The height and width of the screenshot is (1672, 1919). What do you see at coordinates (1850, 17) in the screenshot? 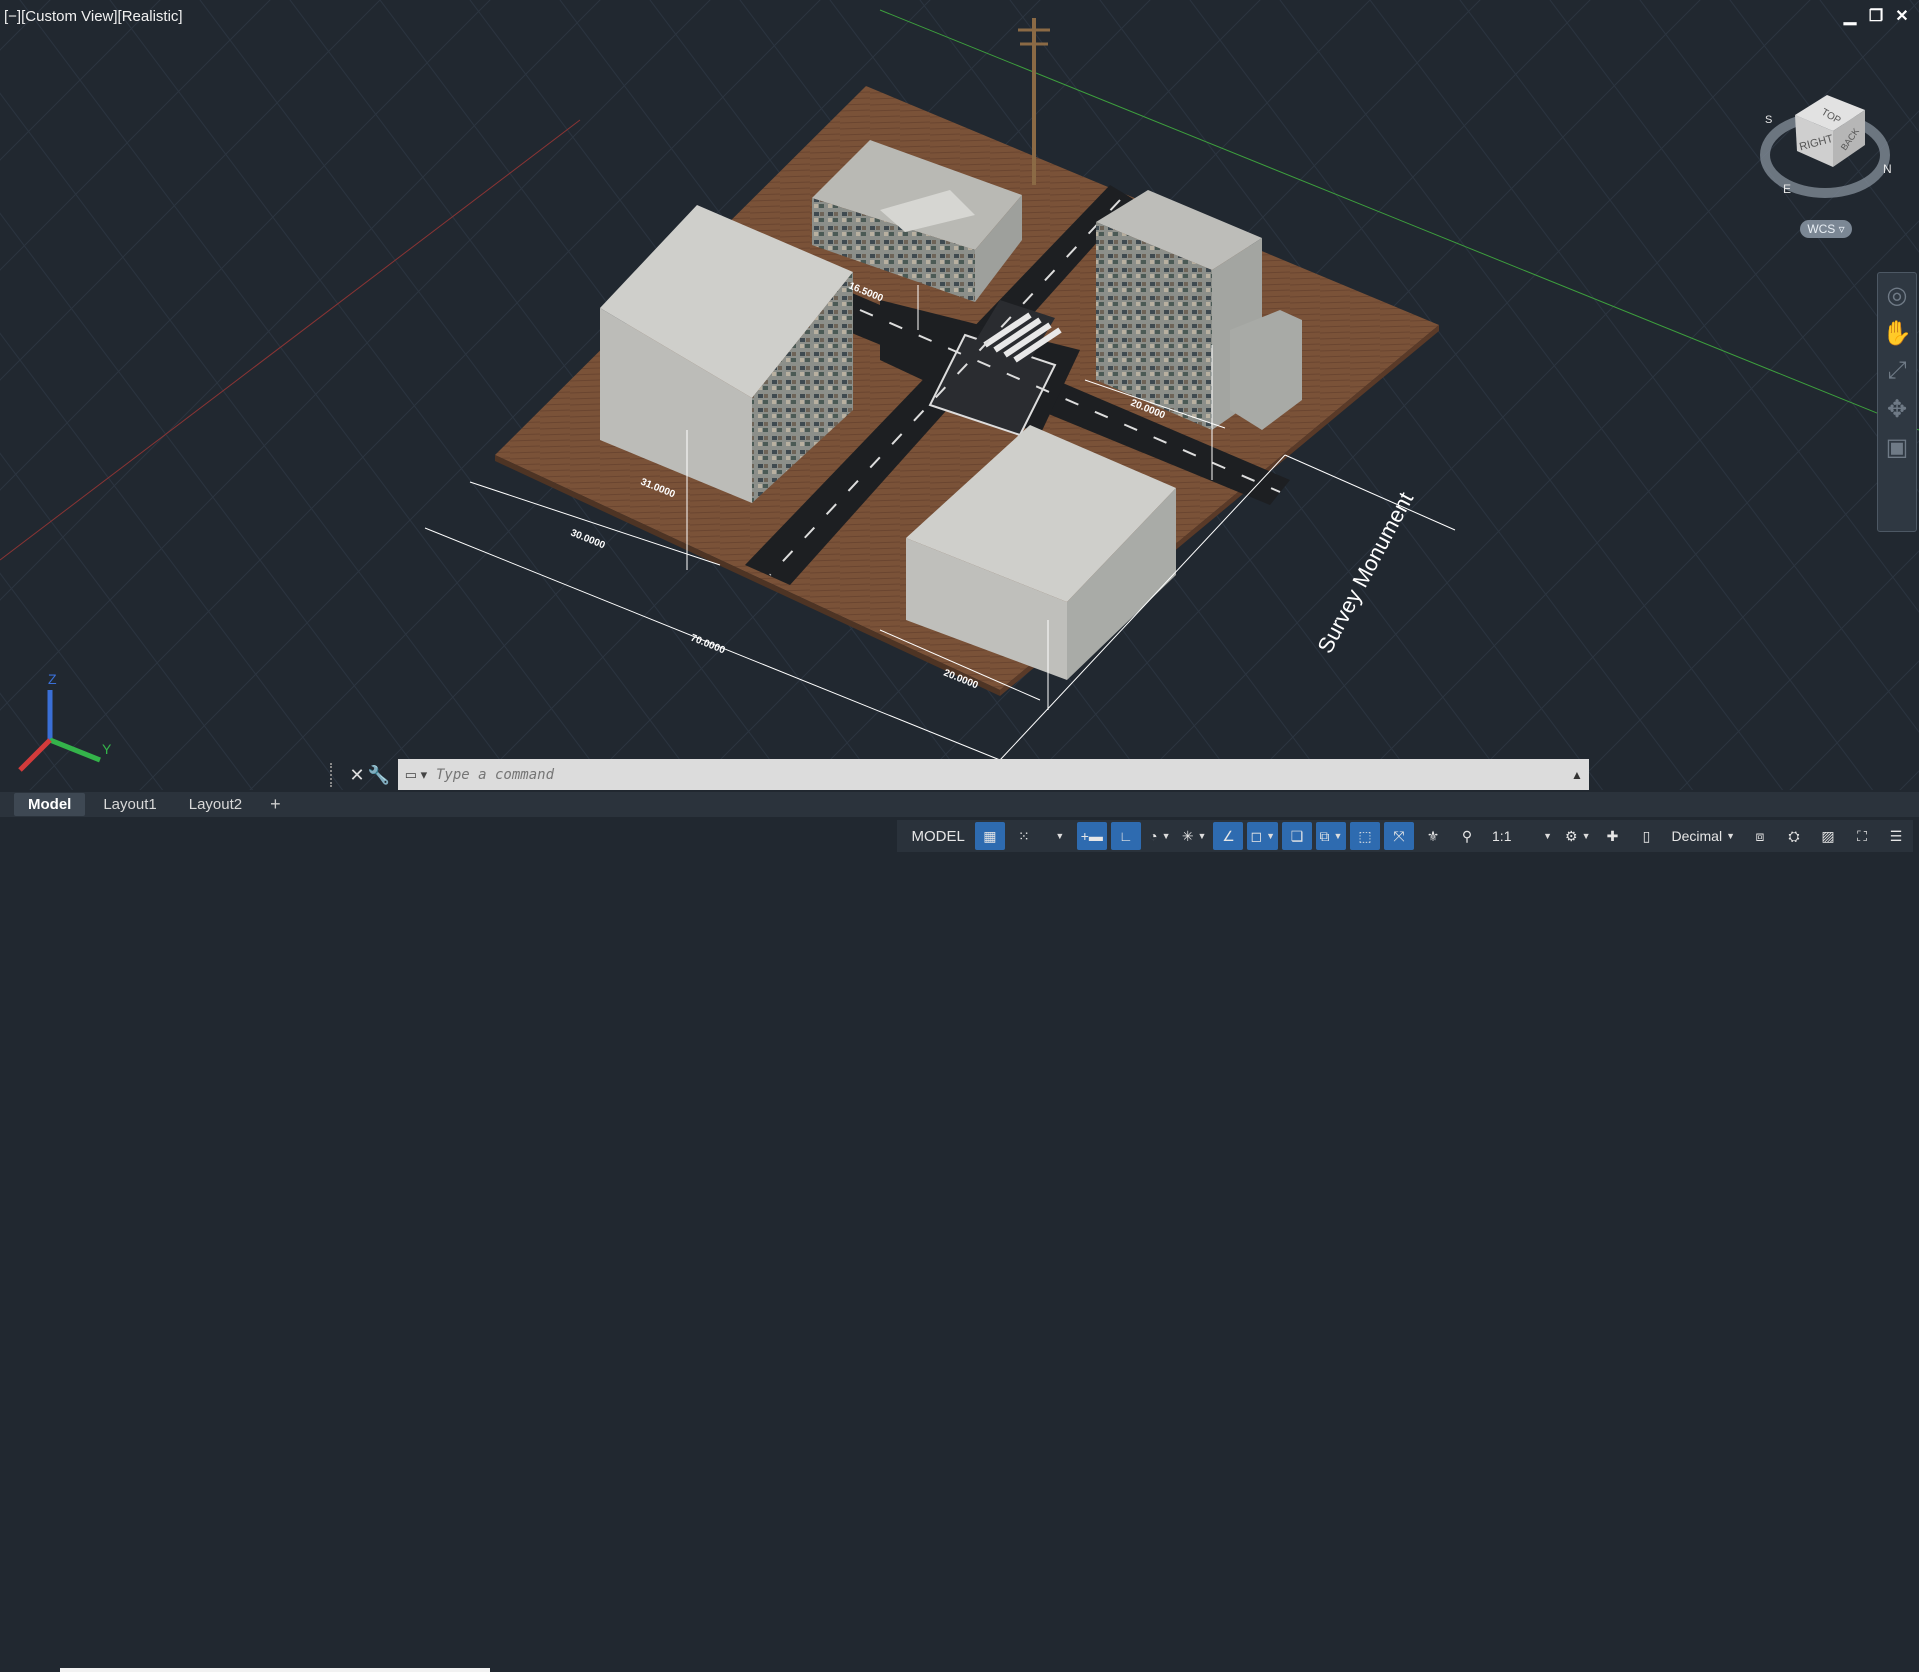
I see `minimize-icon: ▁` at bounding box center [1850, 17].